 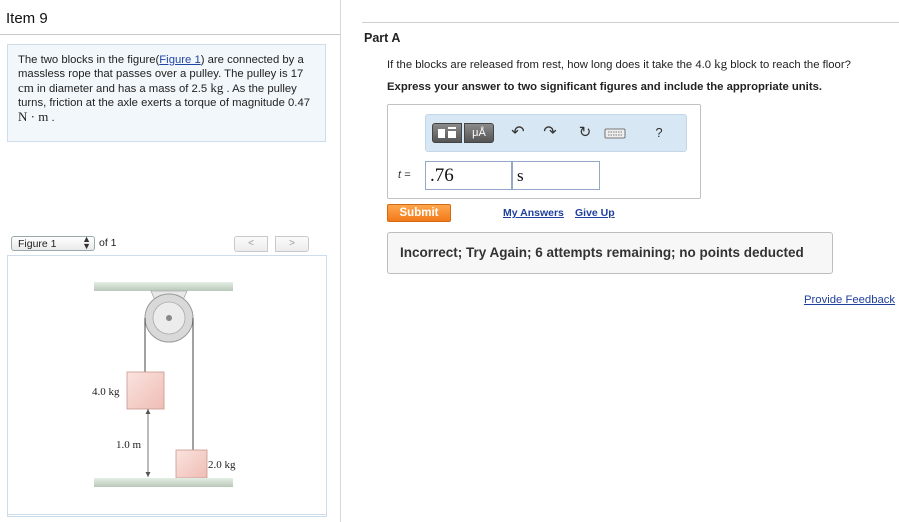 What do you see at coordinates (419, 213) in the screenshot?
I see `submit-button: Submit` at bounding box center [419, 213].